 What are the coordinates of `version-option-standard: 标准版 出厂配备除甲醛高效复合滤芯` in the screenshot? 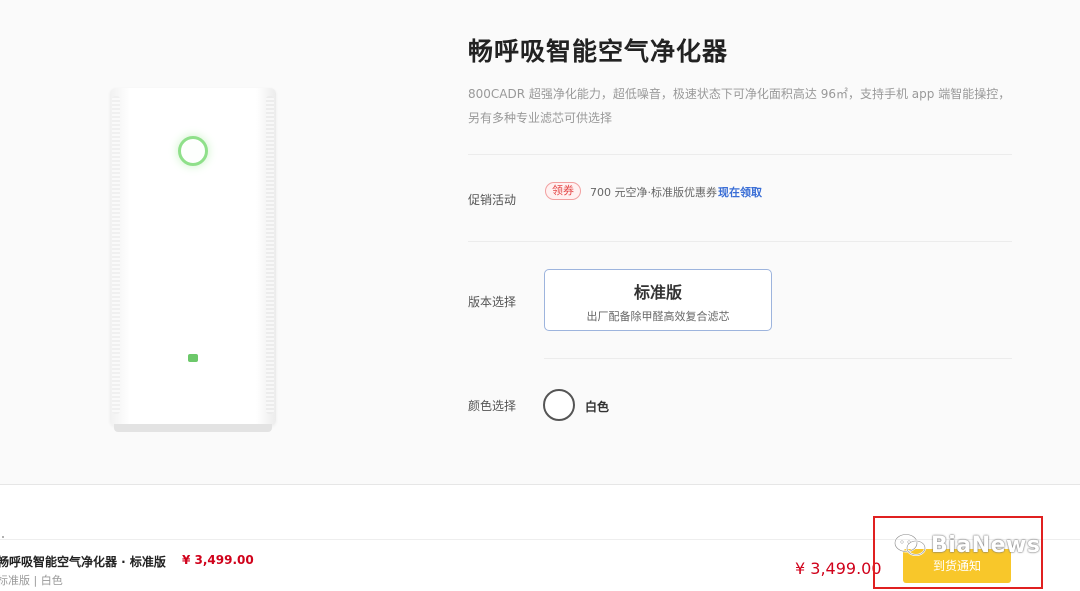 It's located at (658, 300).